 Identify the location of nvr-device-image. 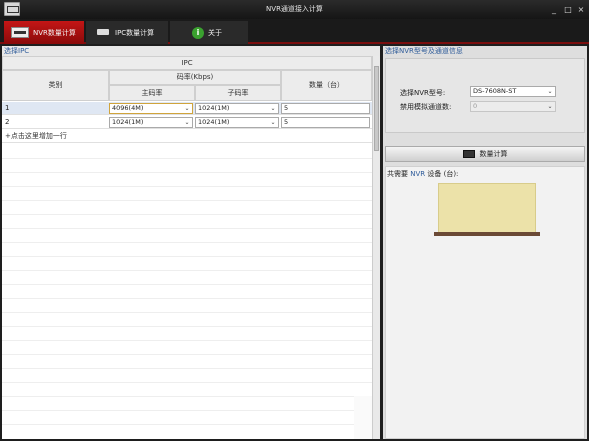
(487, 208).